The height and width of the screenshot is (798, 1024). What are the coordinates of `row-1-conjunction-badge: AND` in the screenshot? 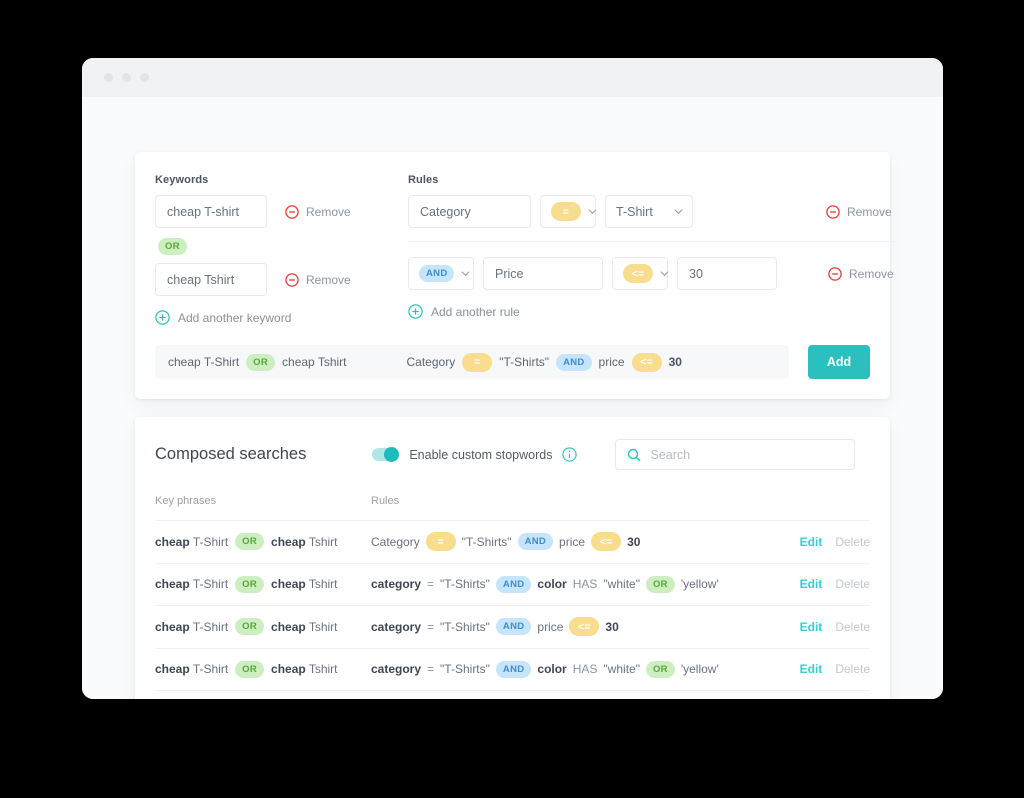 It's located at (535, 542).